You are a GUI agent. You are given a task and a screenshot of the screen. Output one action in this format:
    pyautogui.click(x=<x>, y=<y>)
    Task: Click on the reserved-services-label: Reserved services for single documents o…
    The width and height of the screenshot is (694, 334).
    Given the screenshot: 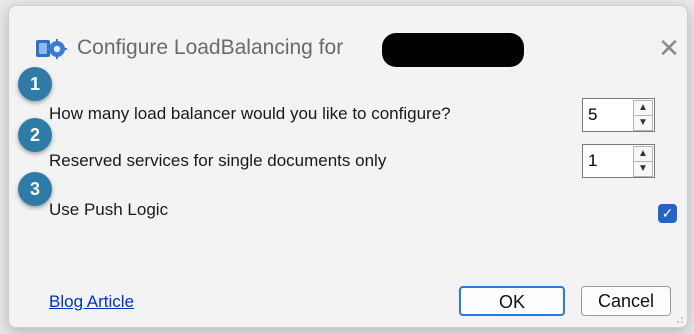 What is the action you would take?
    pyautogui.click(x=218, y=160)
    